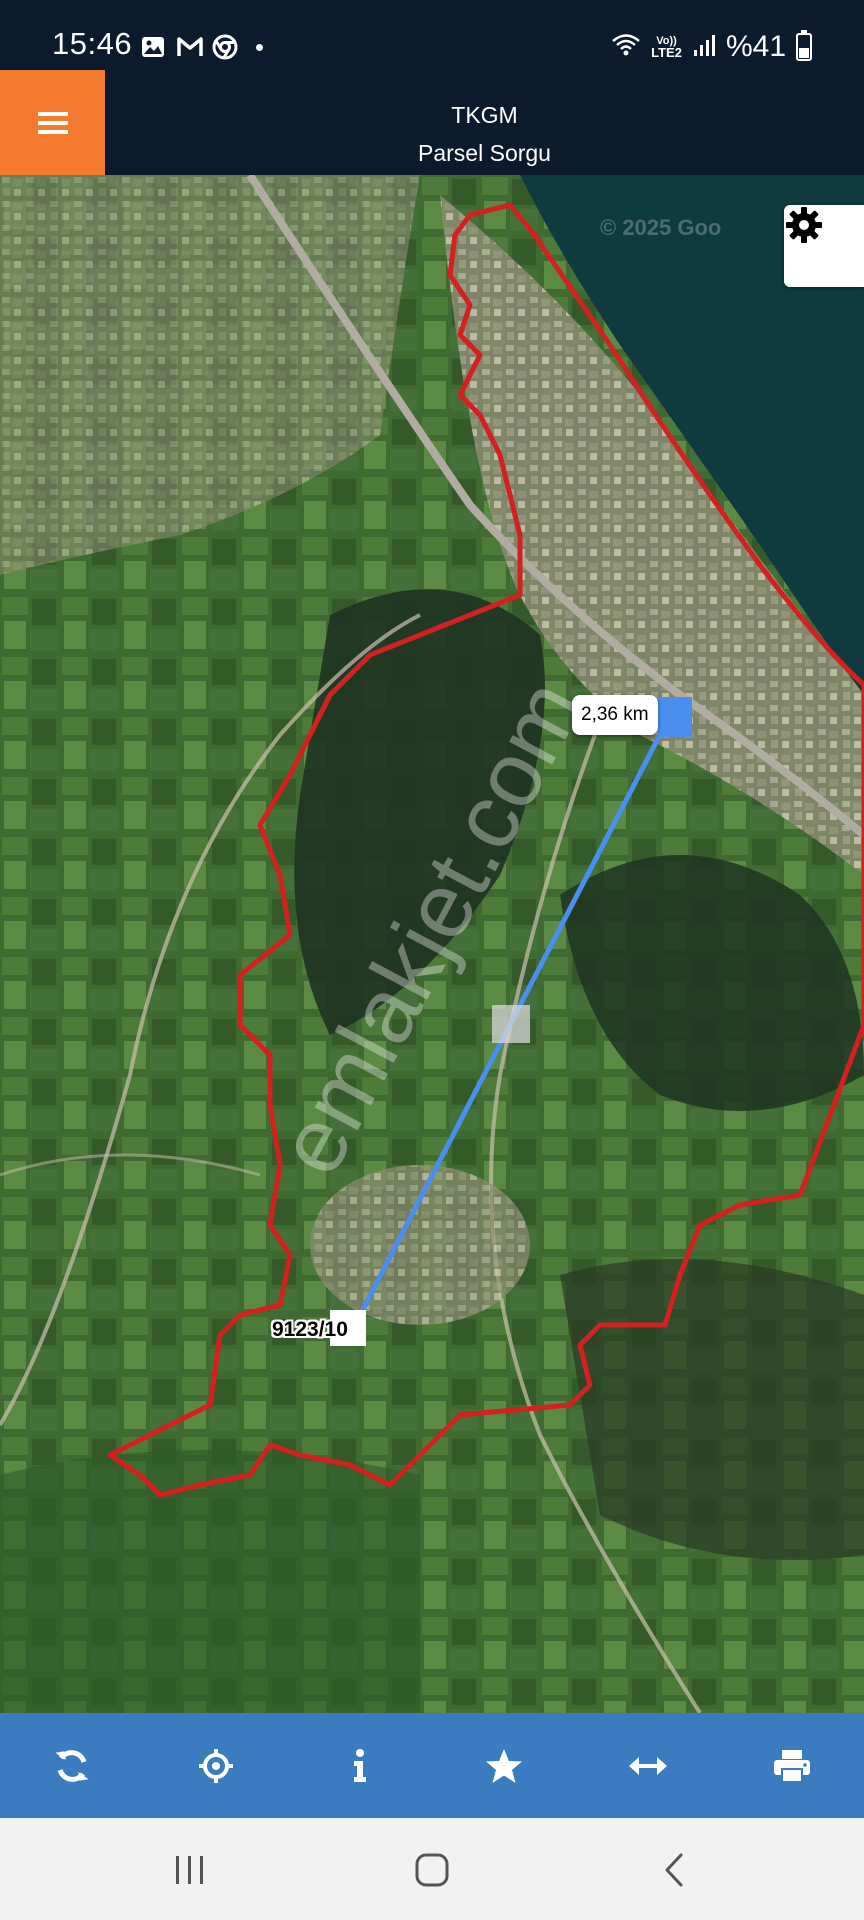 The image size is (864, 1920). I want to click on home-button, so click(432, 1870).